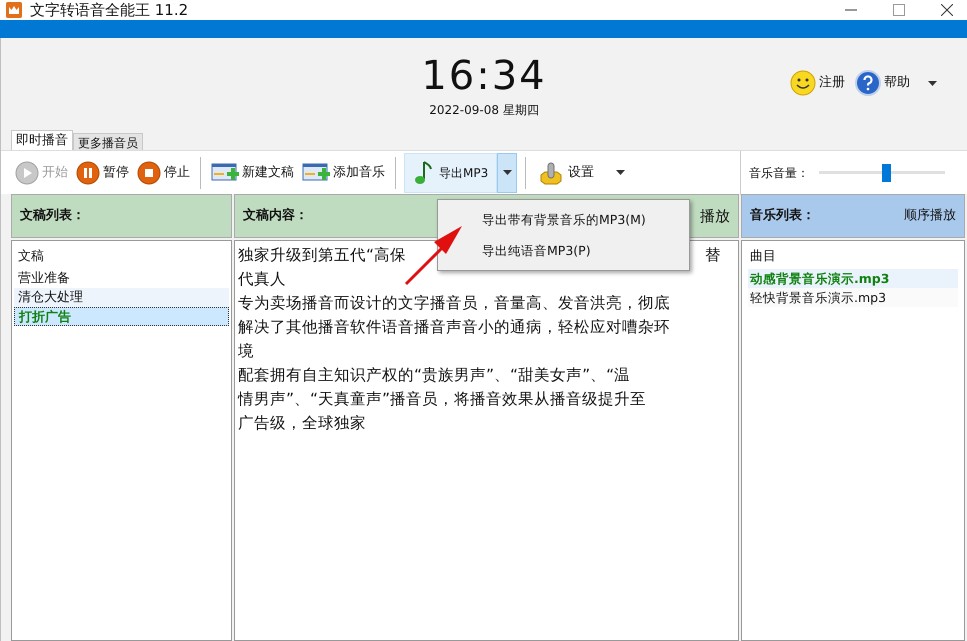 This screenshot has height=641, width=967. What do you see at coordinates (551, 173) in the screenshot?
I see `gear-icon` at bounding box center [551, 173].